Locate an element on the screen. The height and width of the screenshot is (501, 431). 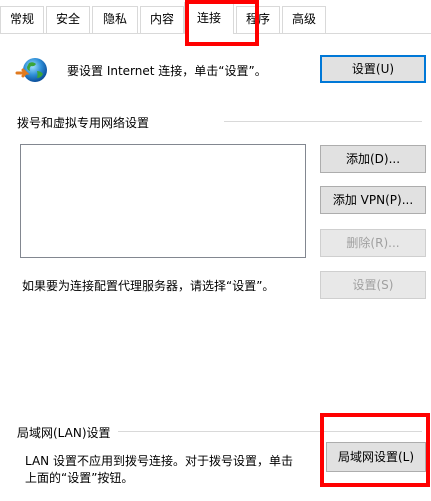
tab-advanced: 高级 is located at coordinates (304, 19).